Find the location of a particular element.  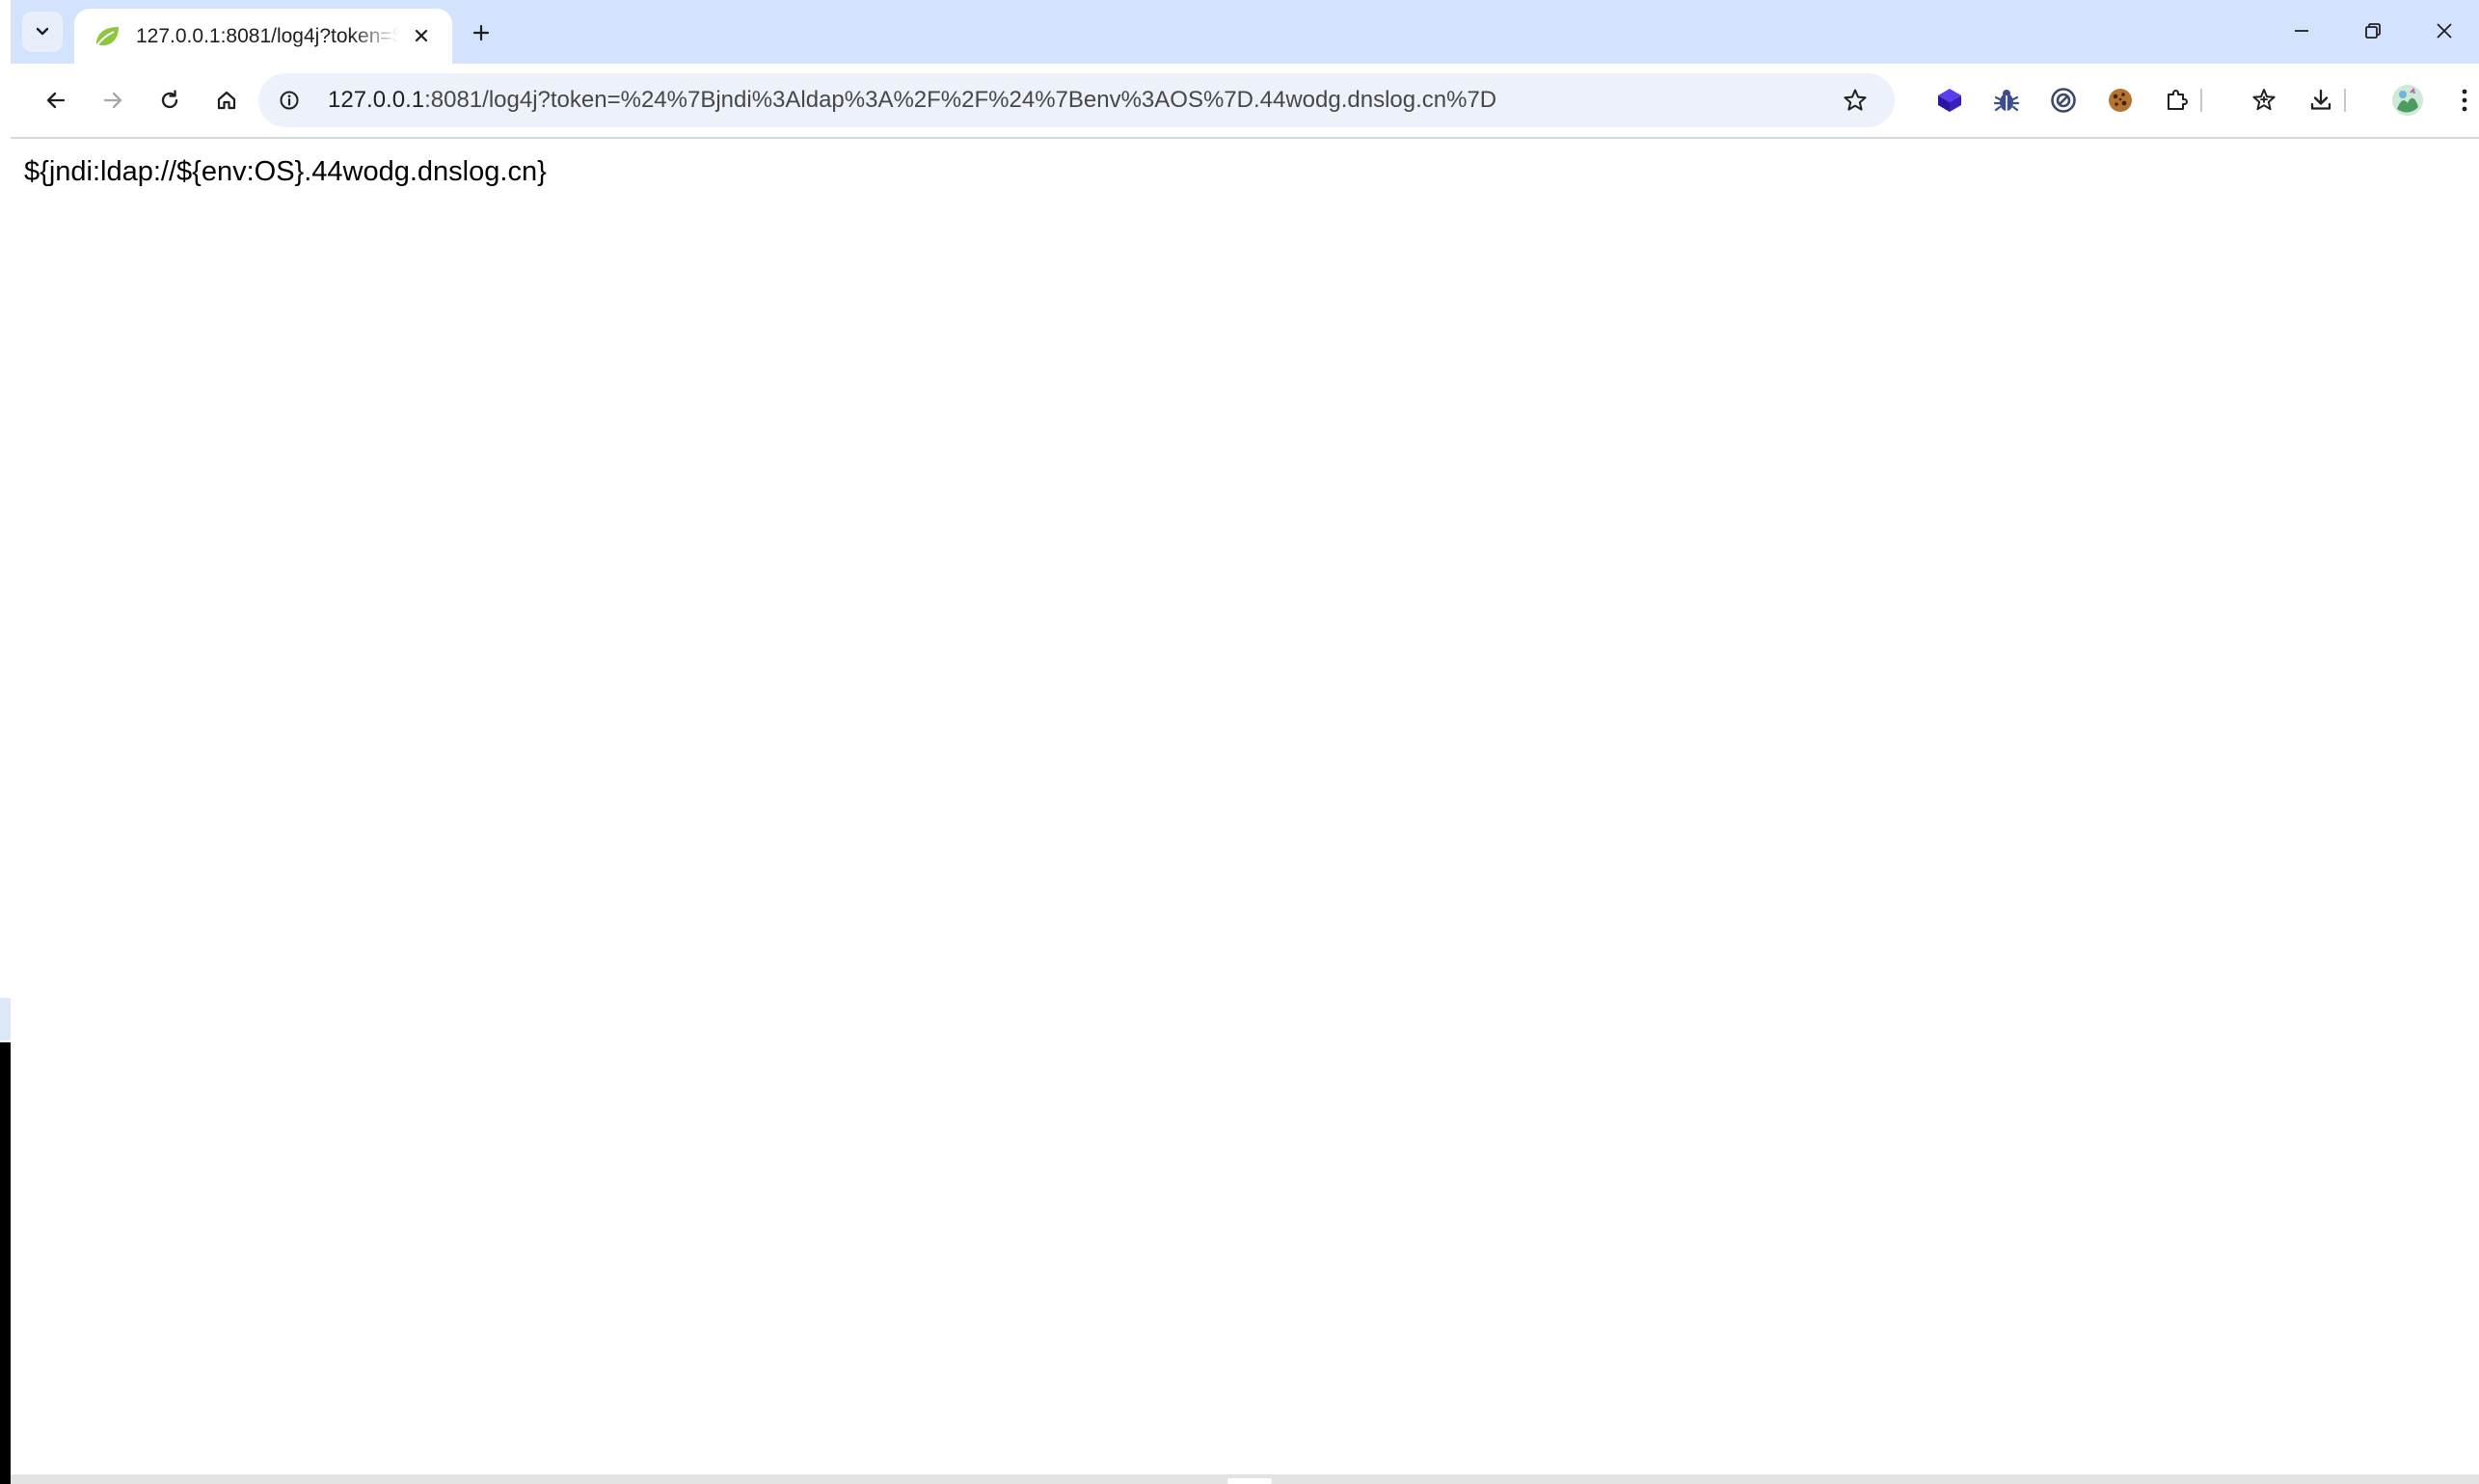

left-edge-highlight is located at coordinates (5, 1019).